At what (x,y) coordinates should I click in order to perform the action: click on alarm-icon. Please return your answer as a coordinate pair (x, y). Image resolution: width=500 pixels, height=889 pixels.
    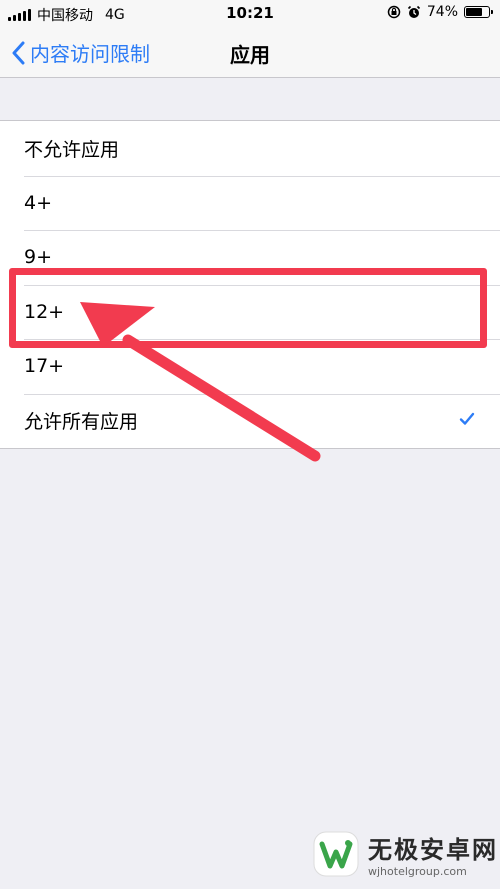
    Looking at the image, I should click on (413, 11).